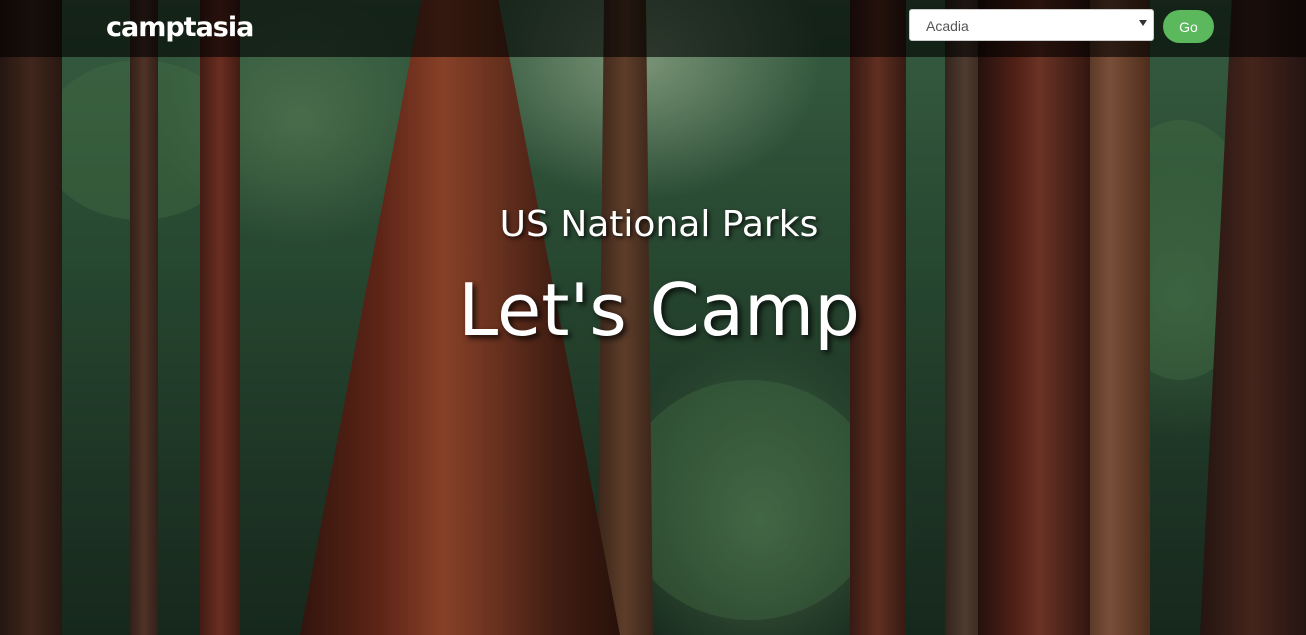 The height and width of the screenshot is (635, 1306). Describe the element at coordinates (180, 28) in the screenshot. I see `brand-logo: camptasia` at that location.